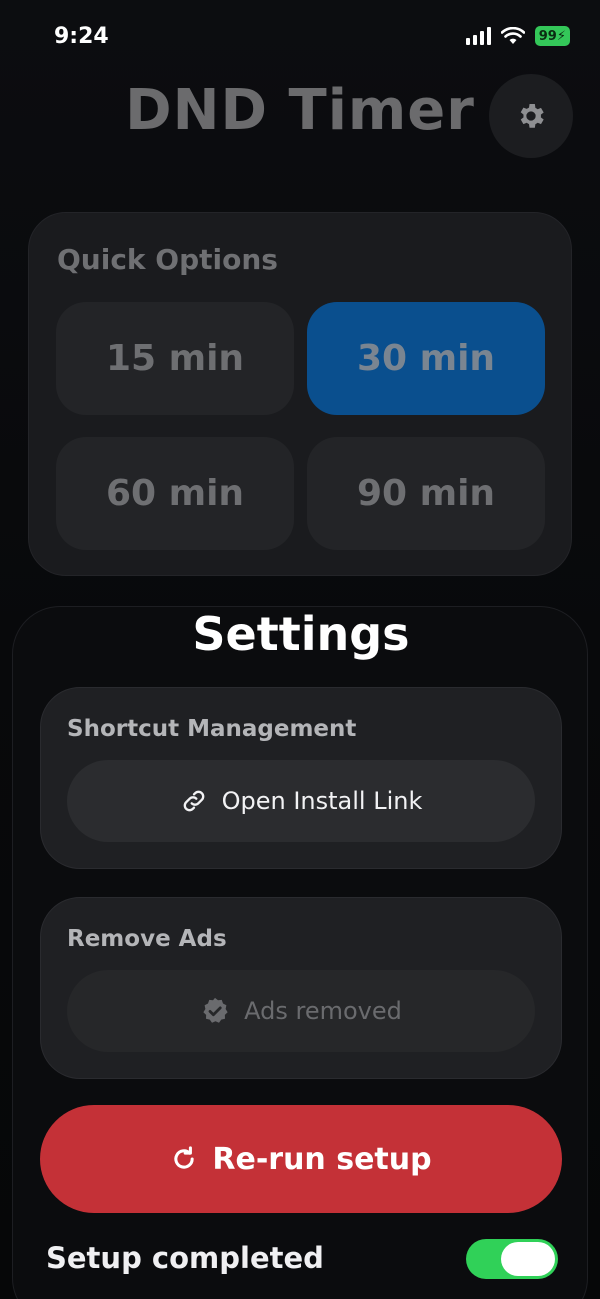 This screenshot has height=1299, width=600. I want to click on verified-badge-icon, so click(215, 1010).